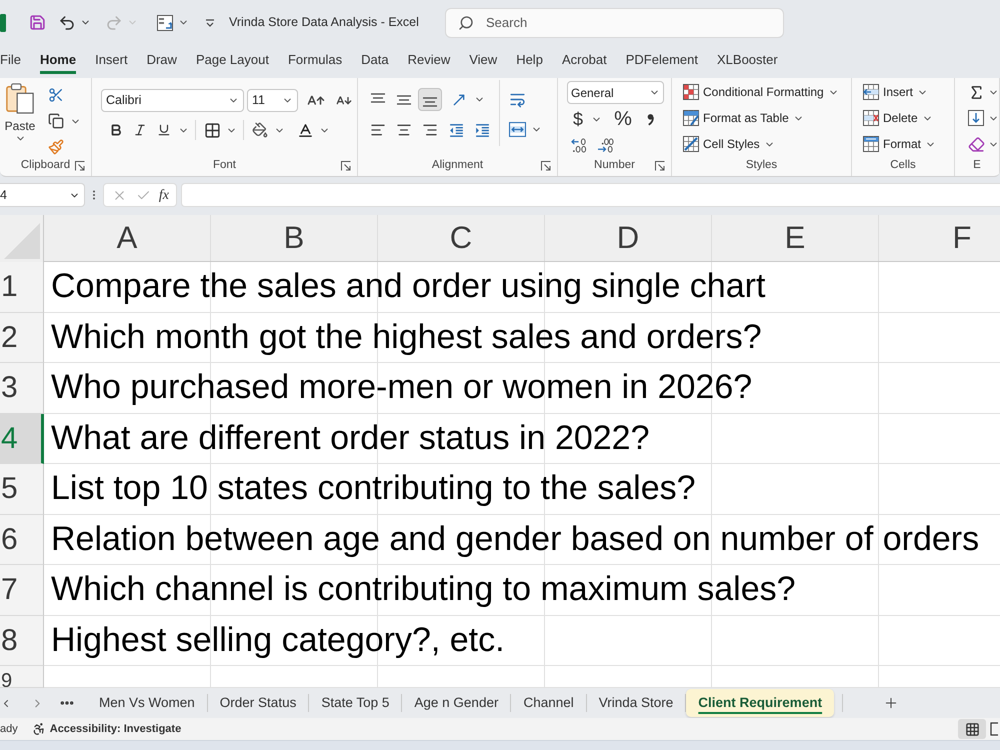 The height and width of the screenshot is (750, 1000). I want to click on ribbon-tab: View, so click(483, 62).